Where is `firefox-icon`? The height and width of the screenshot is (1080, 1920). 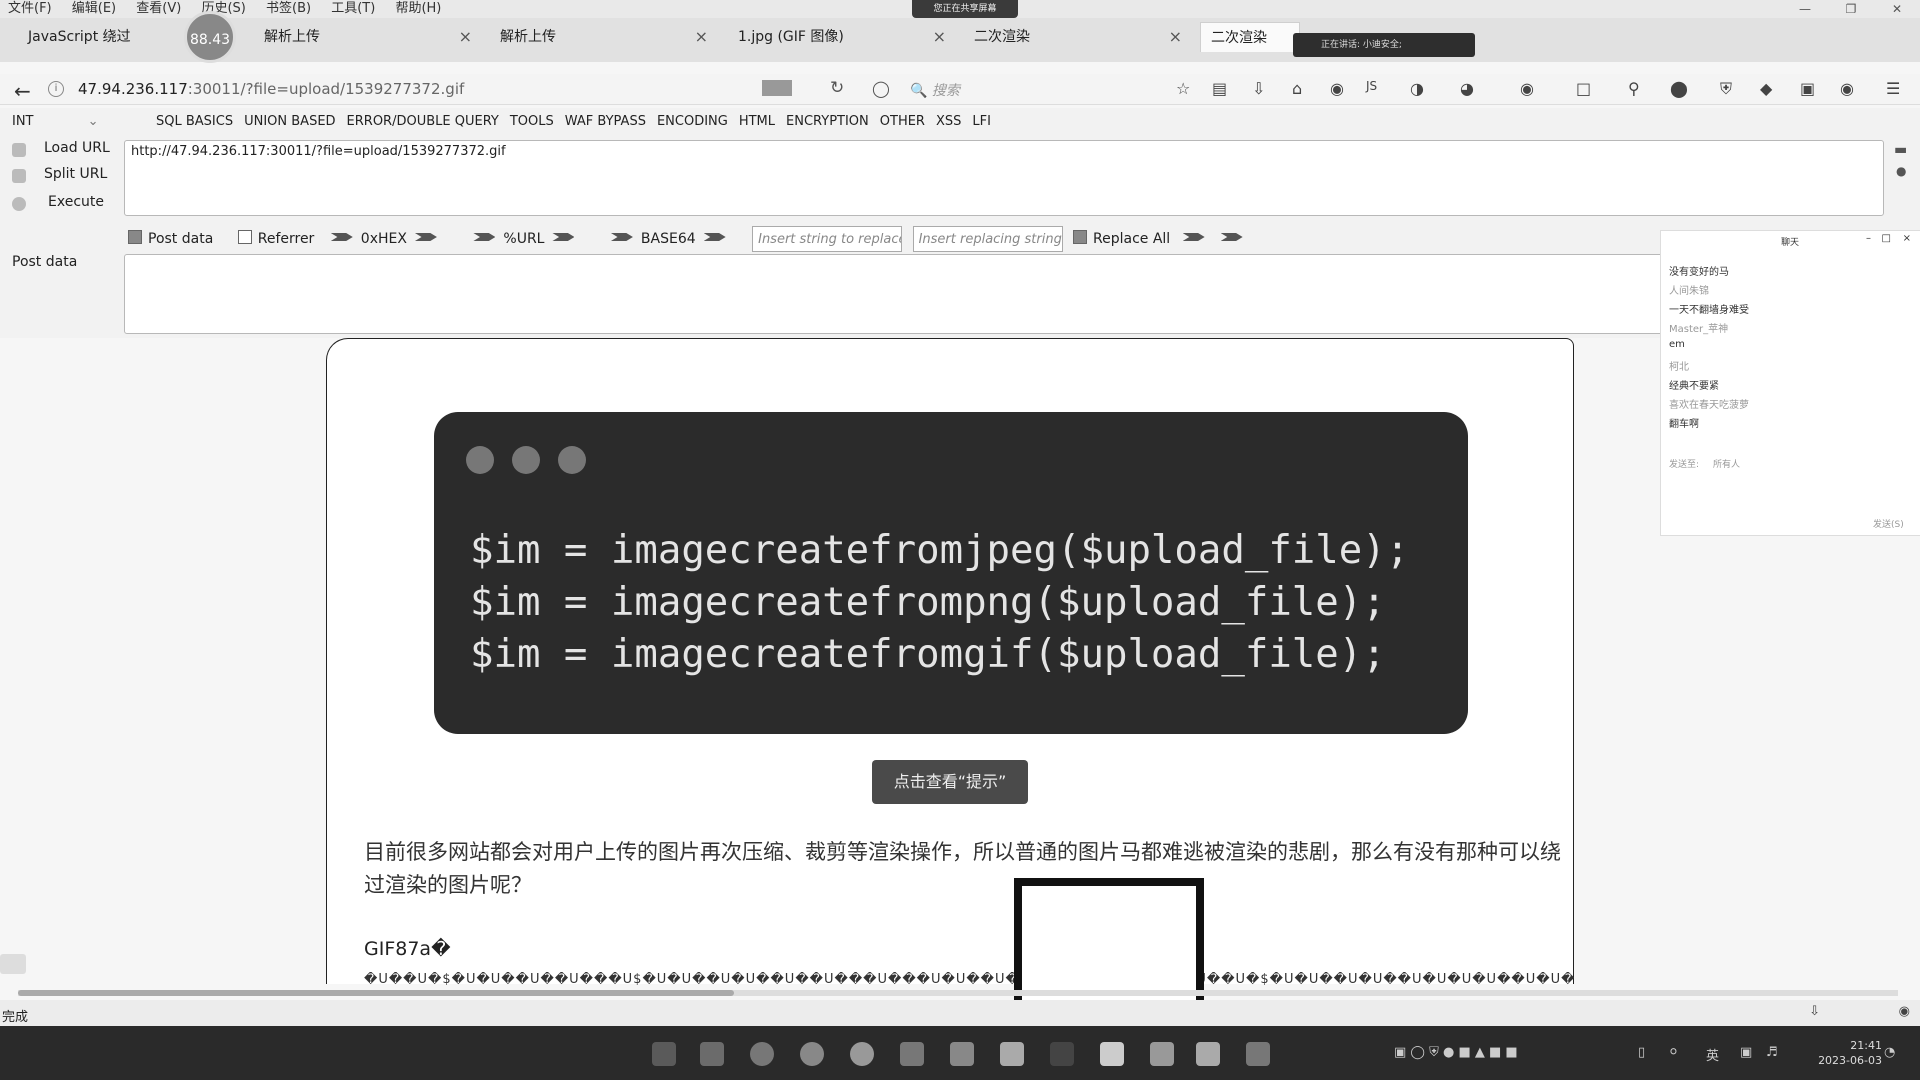
firefox-icon is located at coordinates (862, 1054).